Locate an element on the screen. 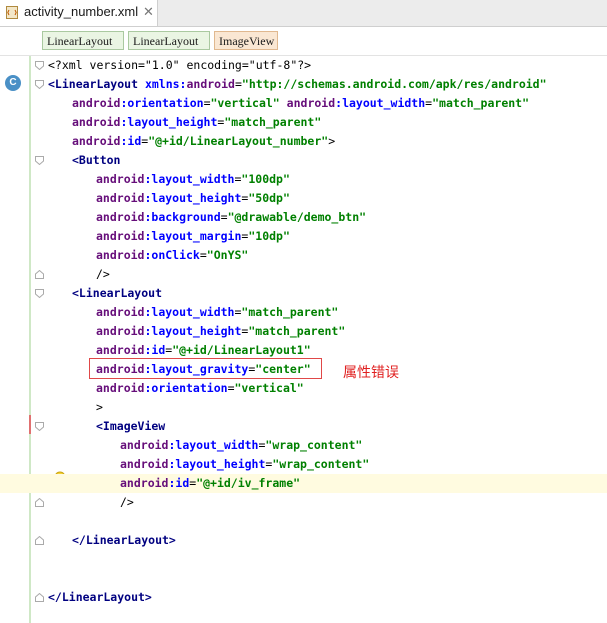 This screenshot has width=607, height=623. code-line: android:orientation="vertical" is located at coordinates (303, 388).